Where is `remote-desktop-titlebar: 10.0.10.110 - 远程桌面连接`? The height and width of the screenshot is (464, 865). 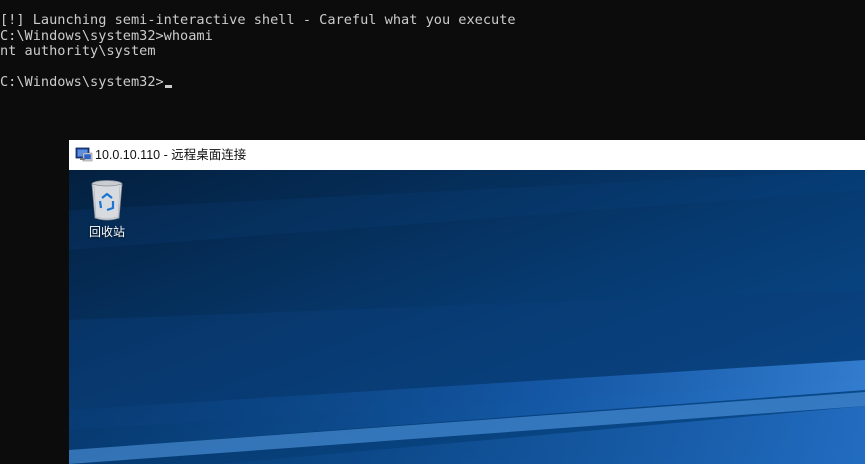 remote-desktop-titlebar: 10.0.10.110 - 远程桌面连接 is located at coordinates (467, 155).